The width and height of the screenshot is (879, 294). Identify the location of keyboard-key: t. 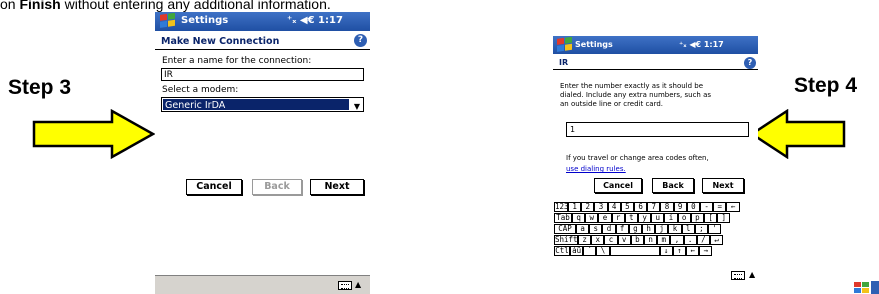
(631, 218).